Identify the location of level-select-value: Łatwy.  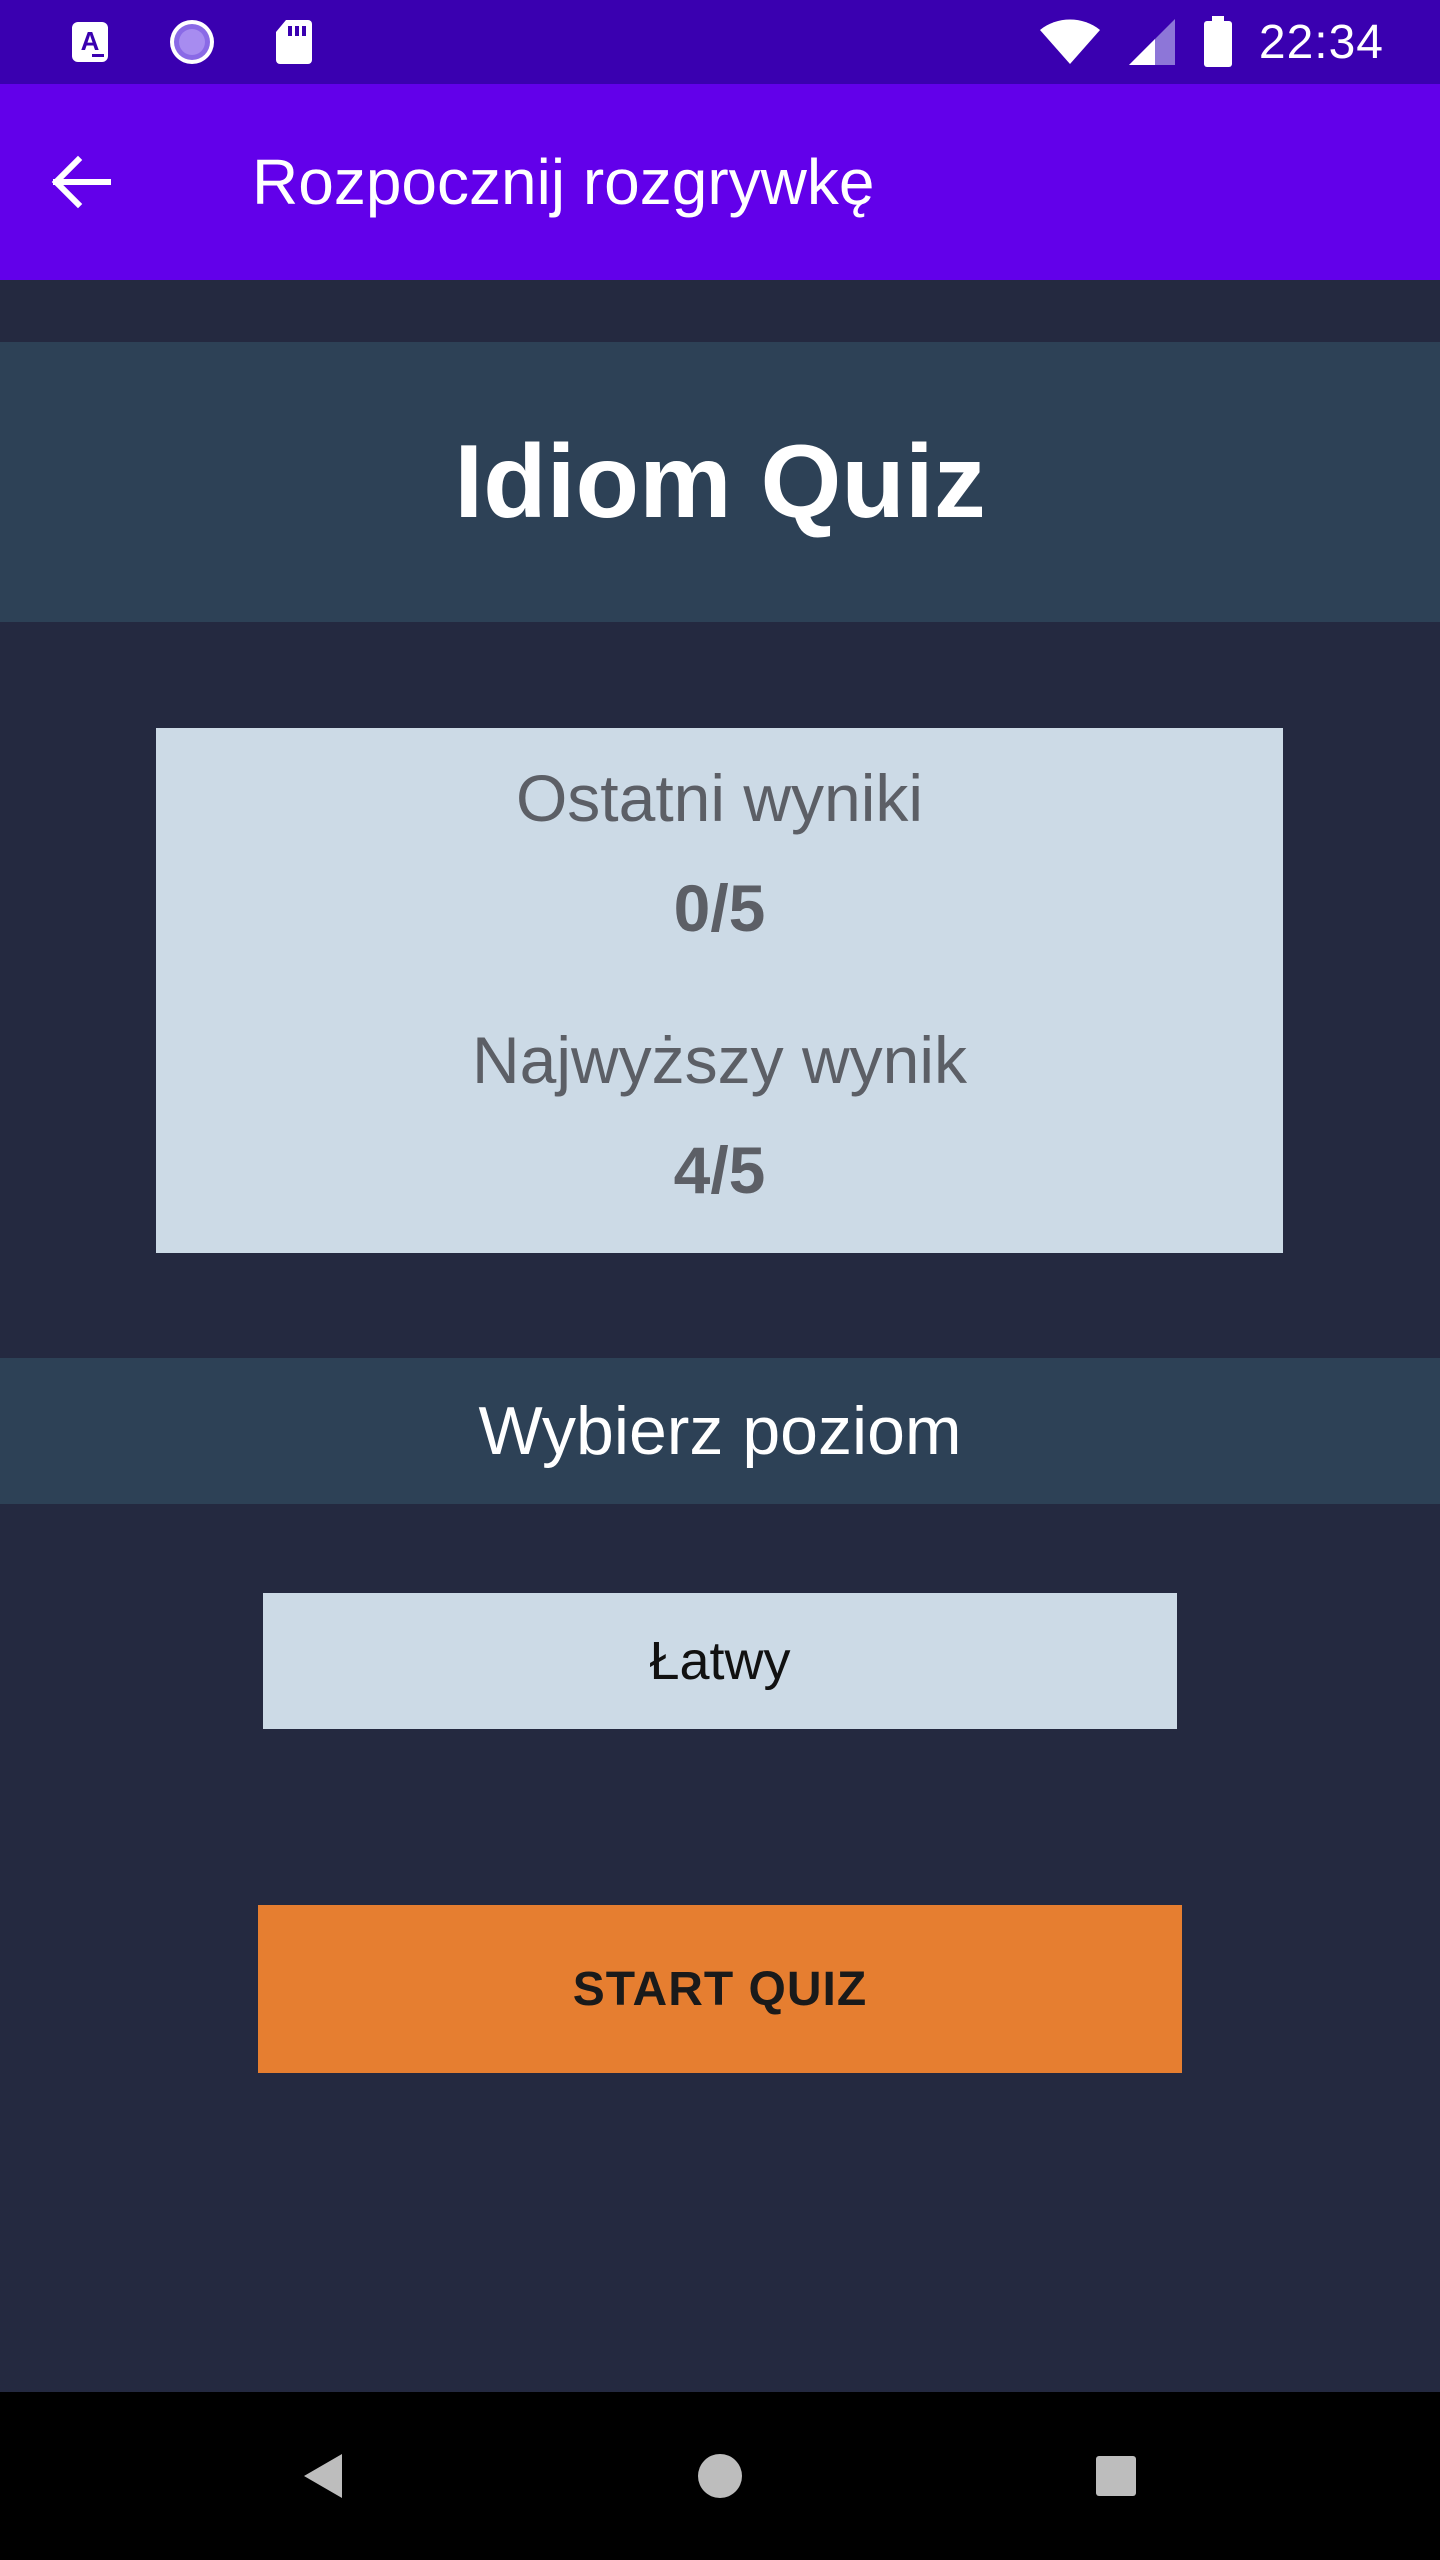
(720, 1661).